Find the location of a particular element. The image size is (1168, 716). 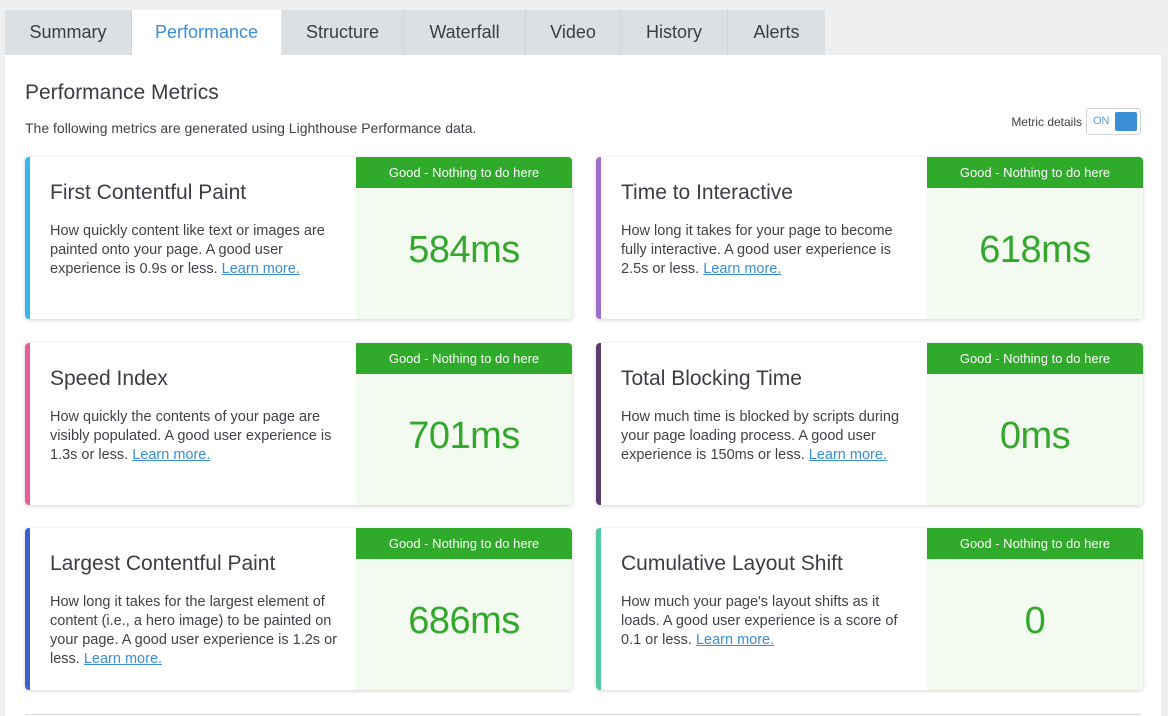

metric-value: 618ms is located at coordinates (1035, 250).